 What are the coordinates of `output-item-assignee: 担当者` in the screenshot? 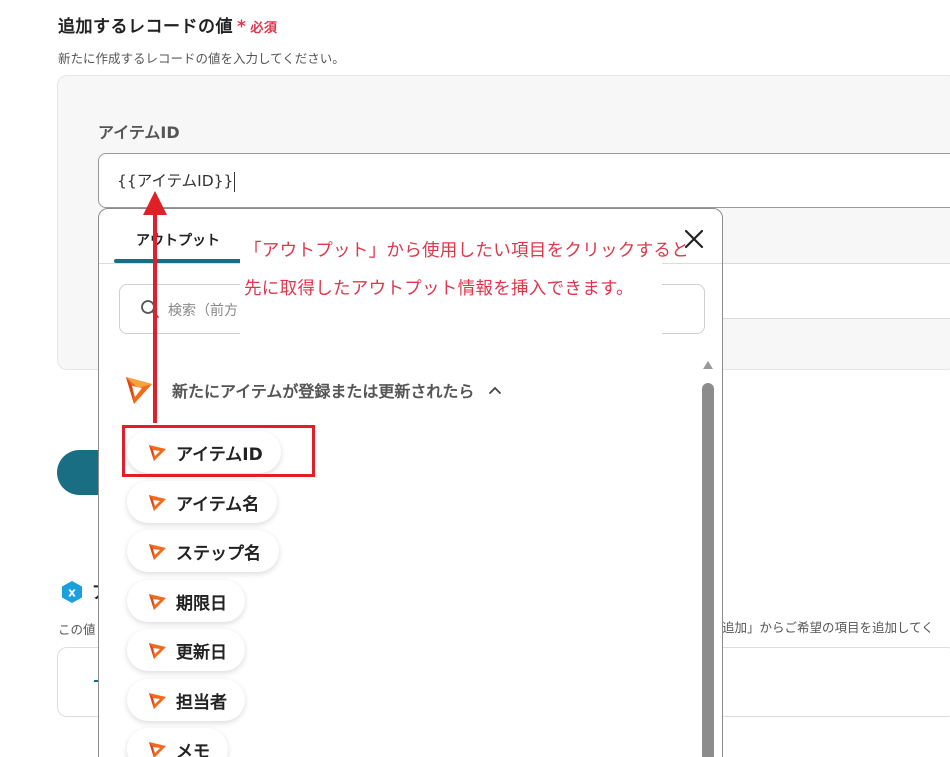 It's located at (186, 700).